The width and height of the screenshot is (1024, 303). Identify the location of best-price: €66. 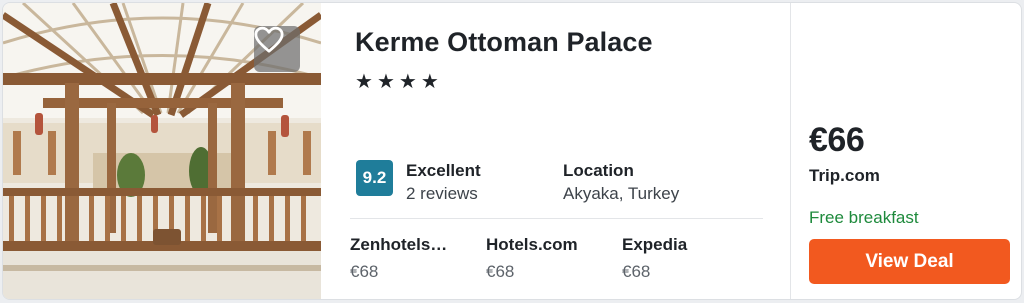
(837, 140).